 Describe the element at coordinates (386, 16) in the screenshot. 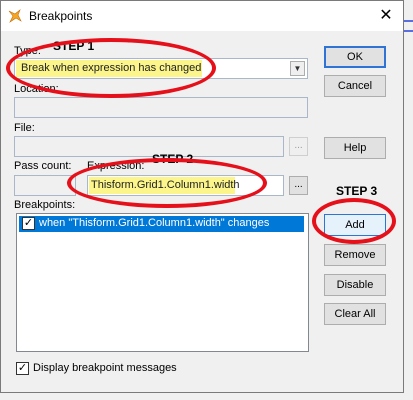

I see `close-button: ✕` at that location.